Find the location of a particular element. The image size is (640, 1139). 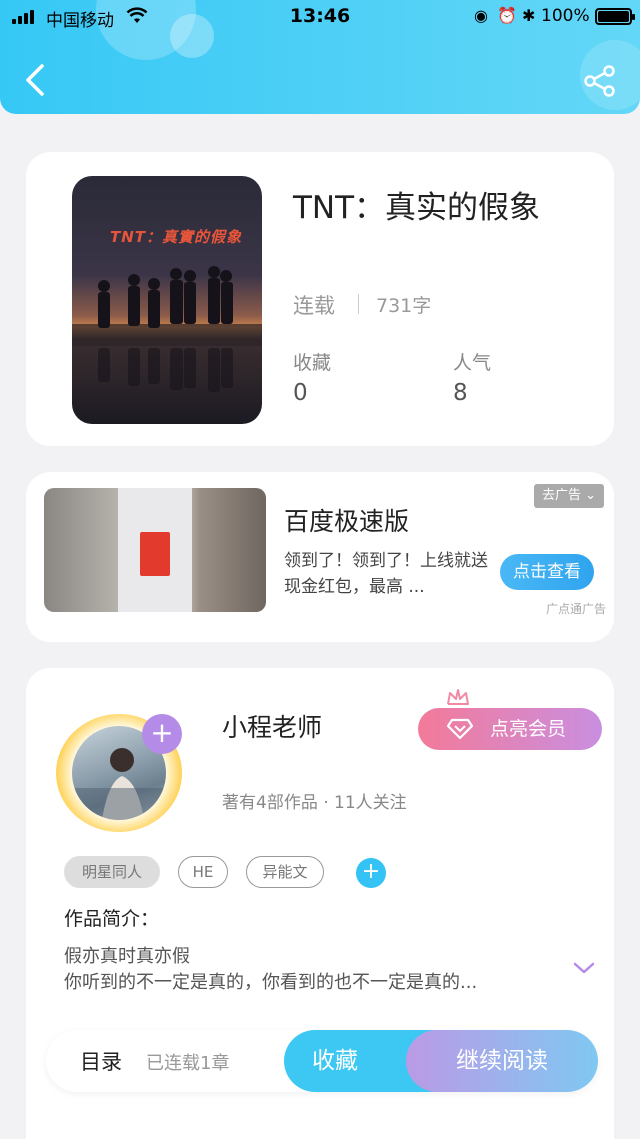

ad-red-envelope is located at coordinates (155, 554).